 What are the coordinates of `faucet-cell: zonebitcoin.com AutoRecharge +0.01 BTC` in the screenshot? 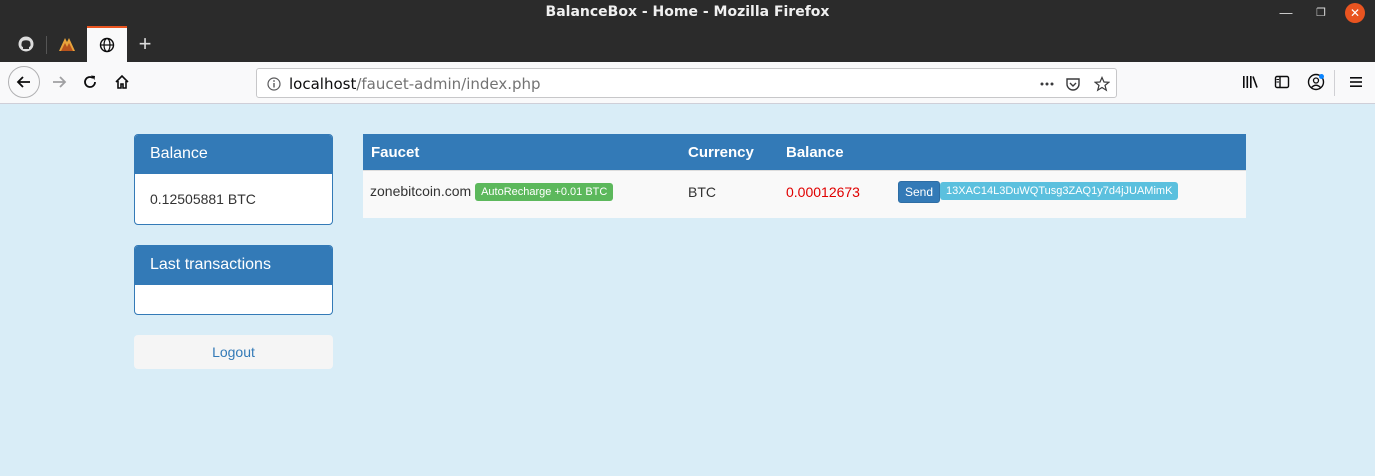 It's located at (492, 192).